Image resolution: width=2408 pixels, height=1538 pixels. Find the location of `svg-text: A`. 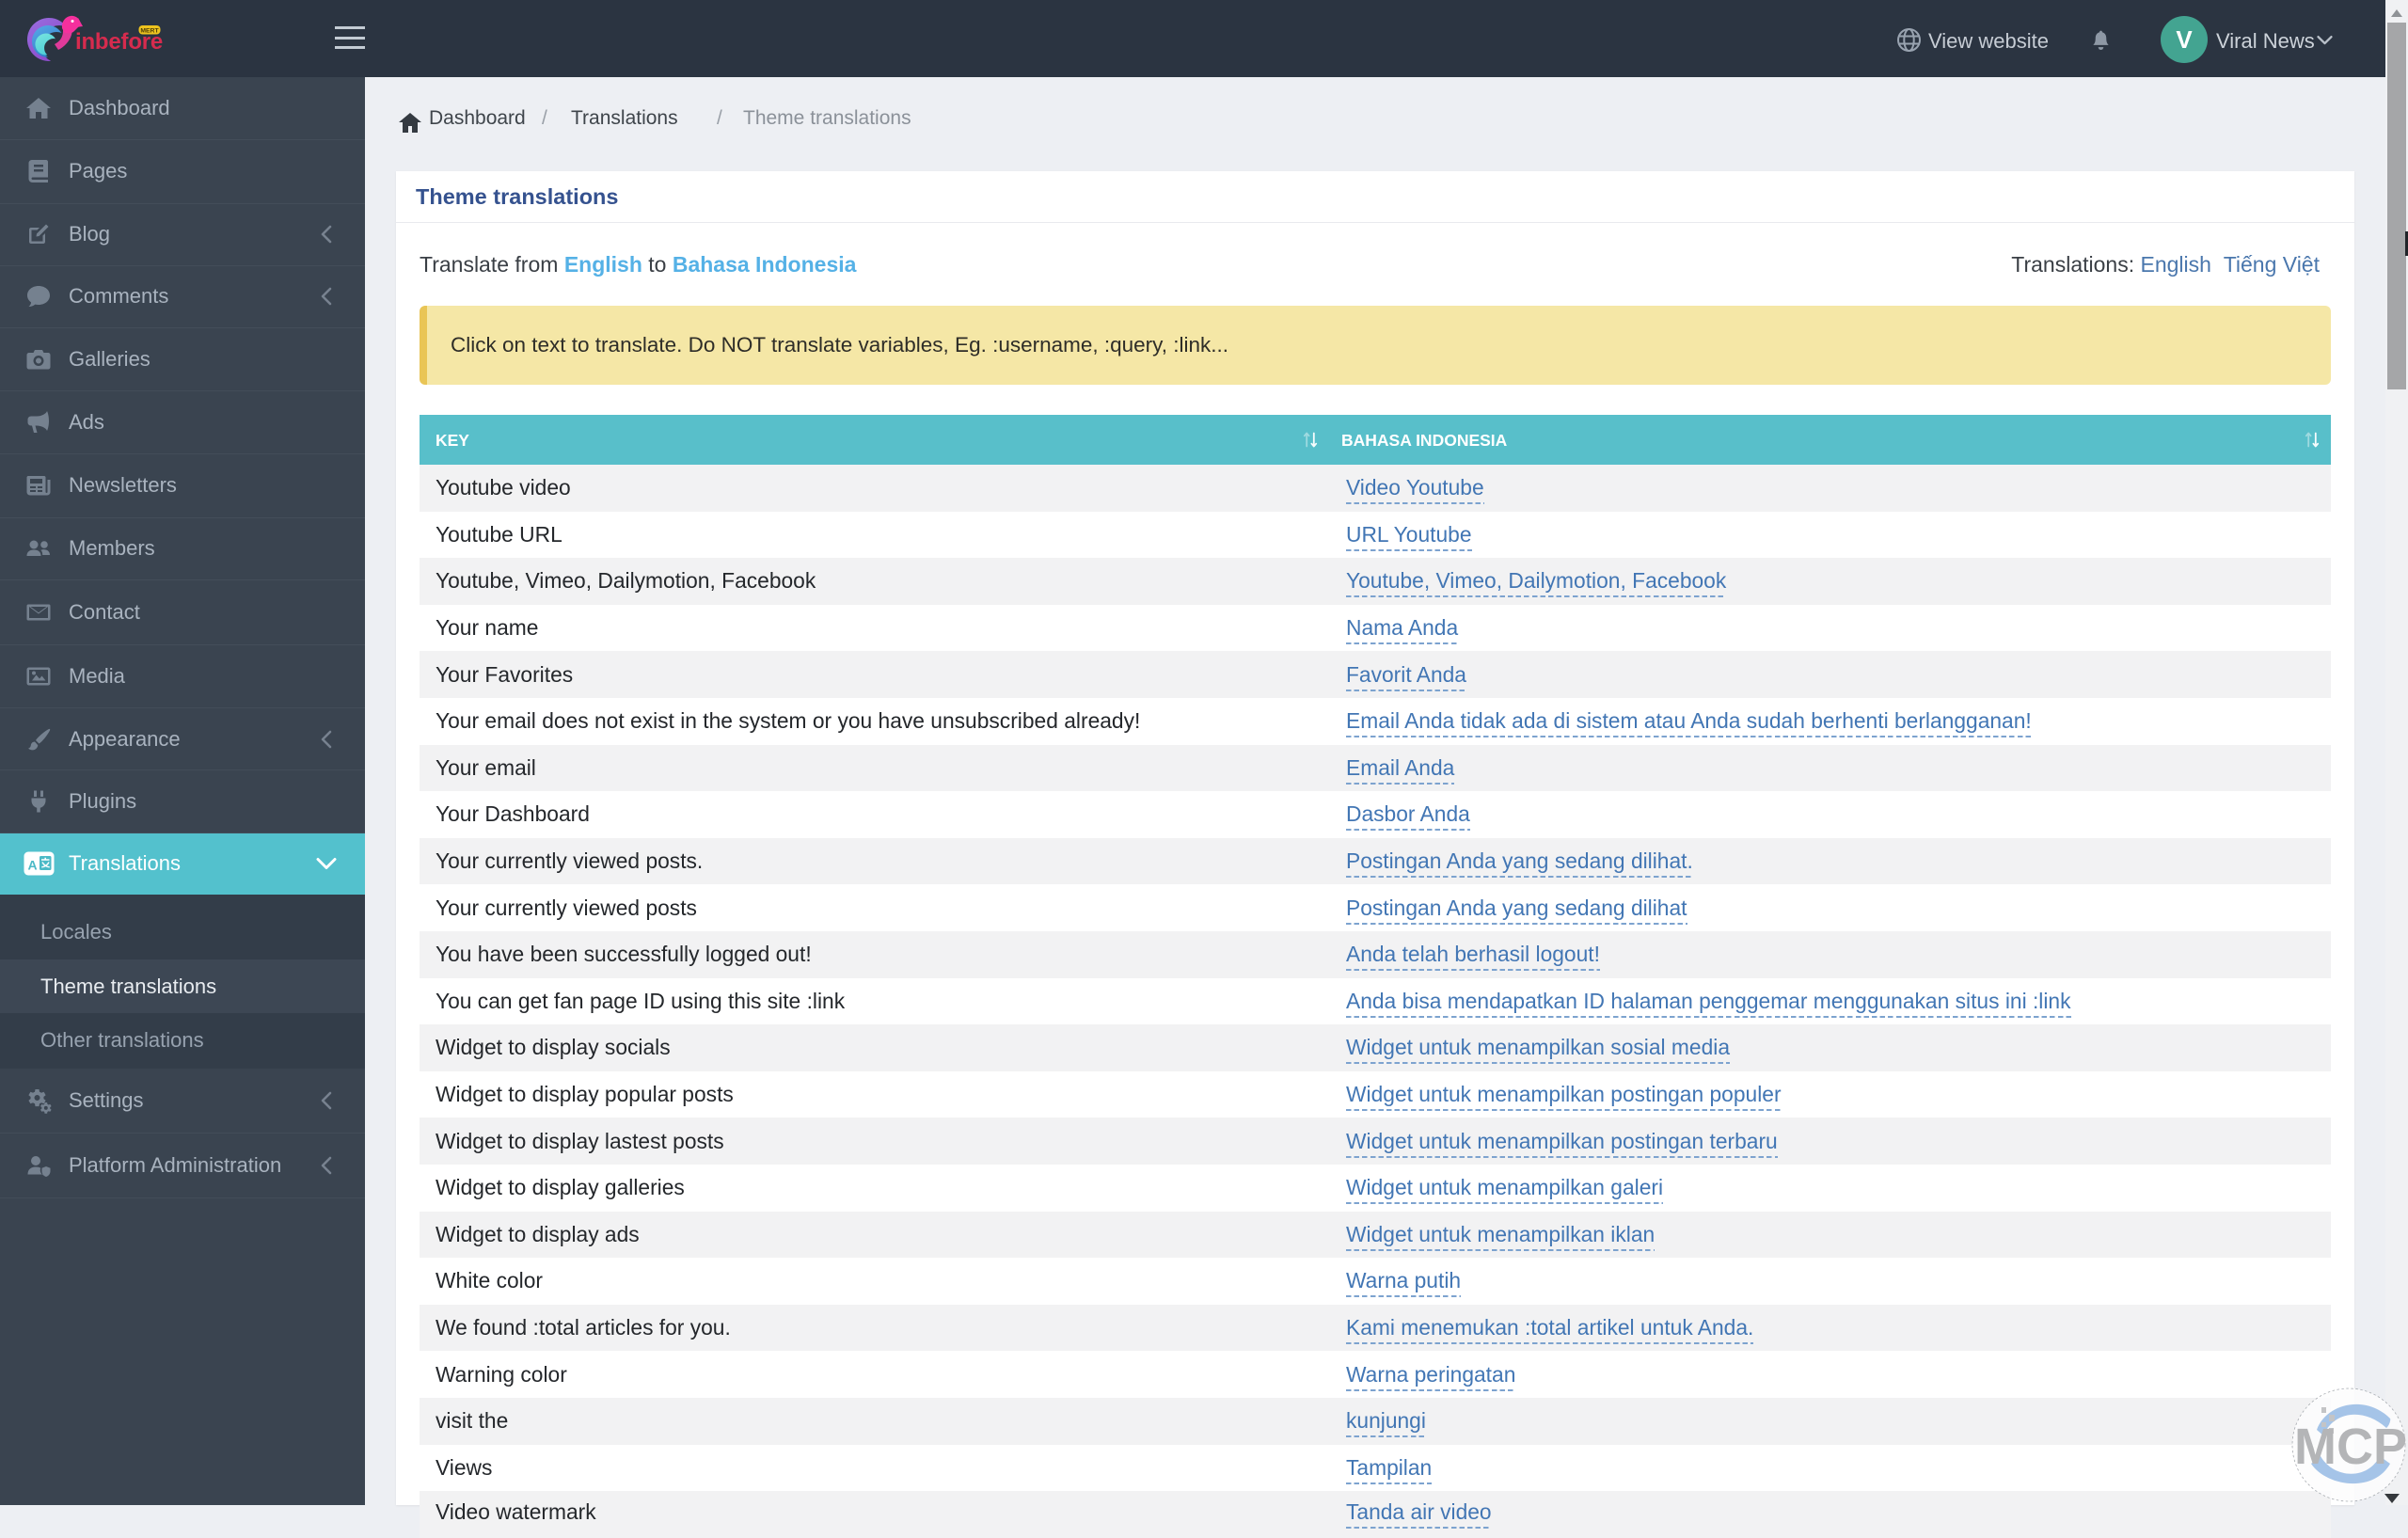

svg-text: A is located at coordinates (33, 865).